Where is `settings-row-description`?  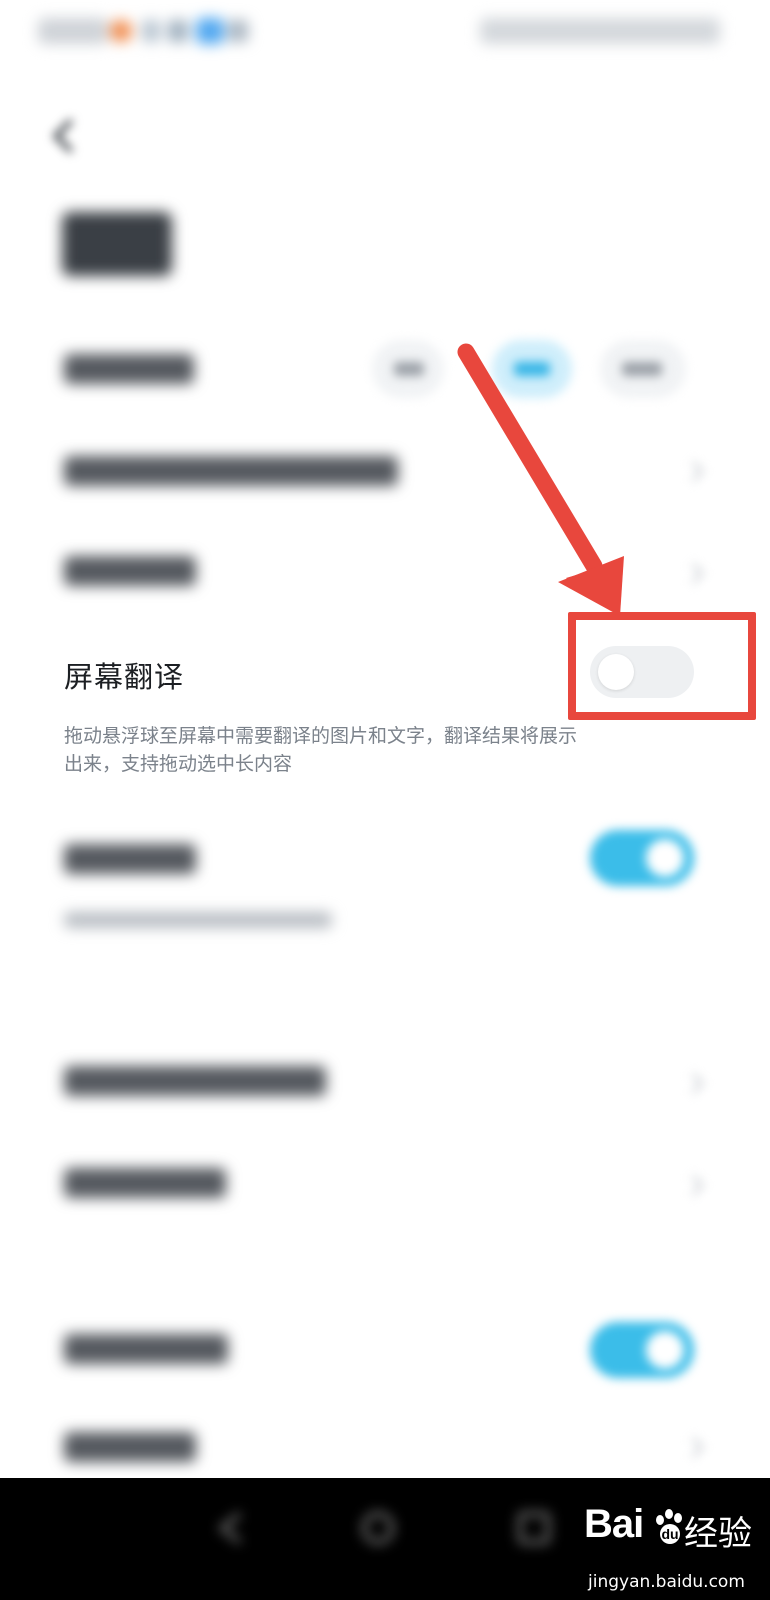 settings-row-description is located at coordinates (198, 920).